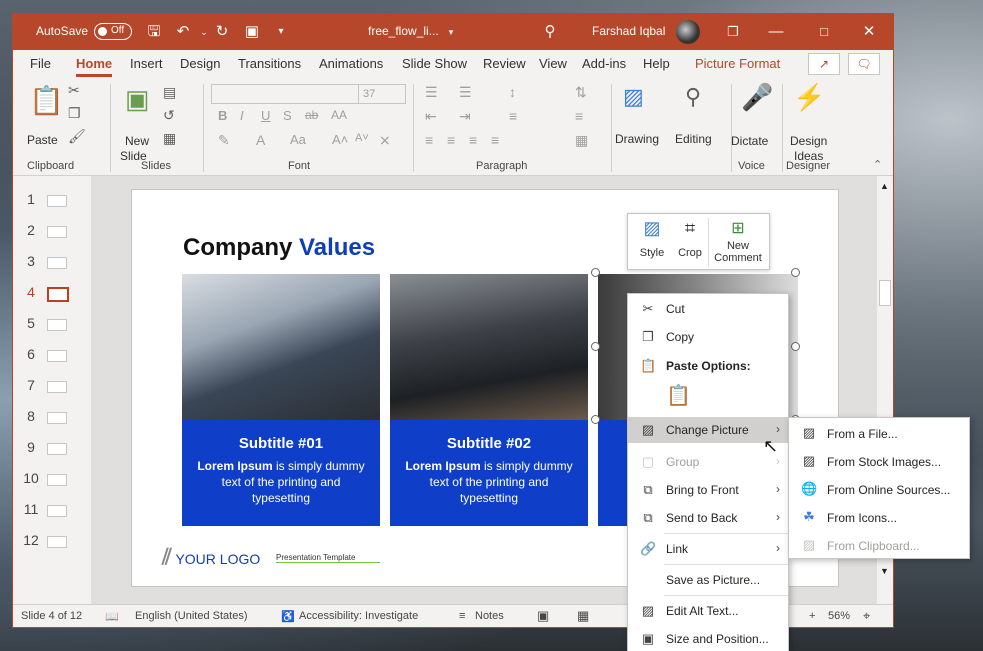  What do you see at coordinates (465, 92) in the screenshot?
I see `numbering-icon: ☰` at bounding box center [465, 92].